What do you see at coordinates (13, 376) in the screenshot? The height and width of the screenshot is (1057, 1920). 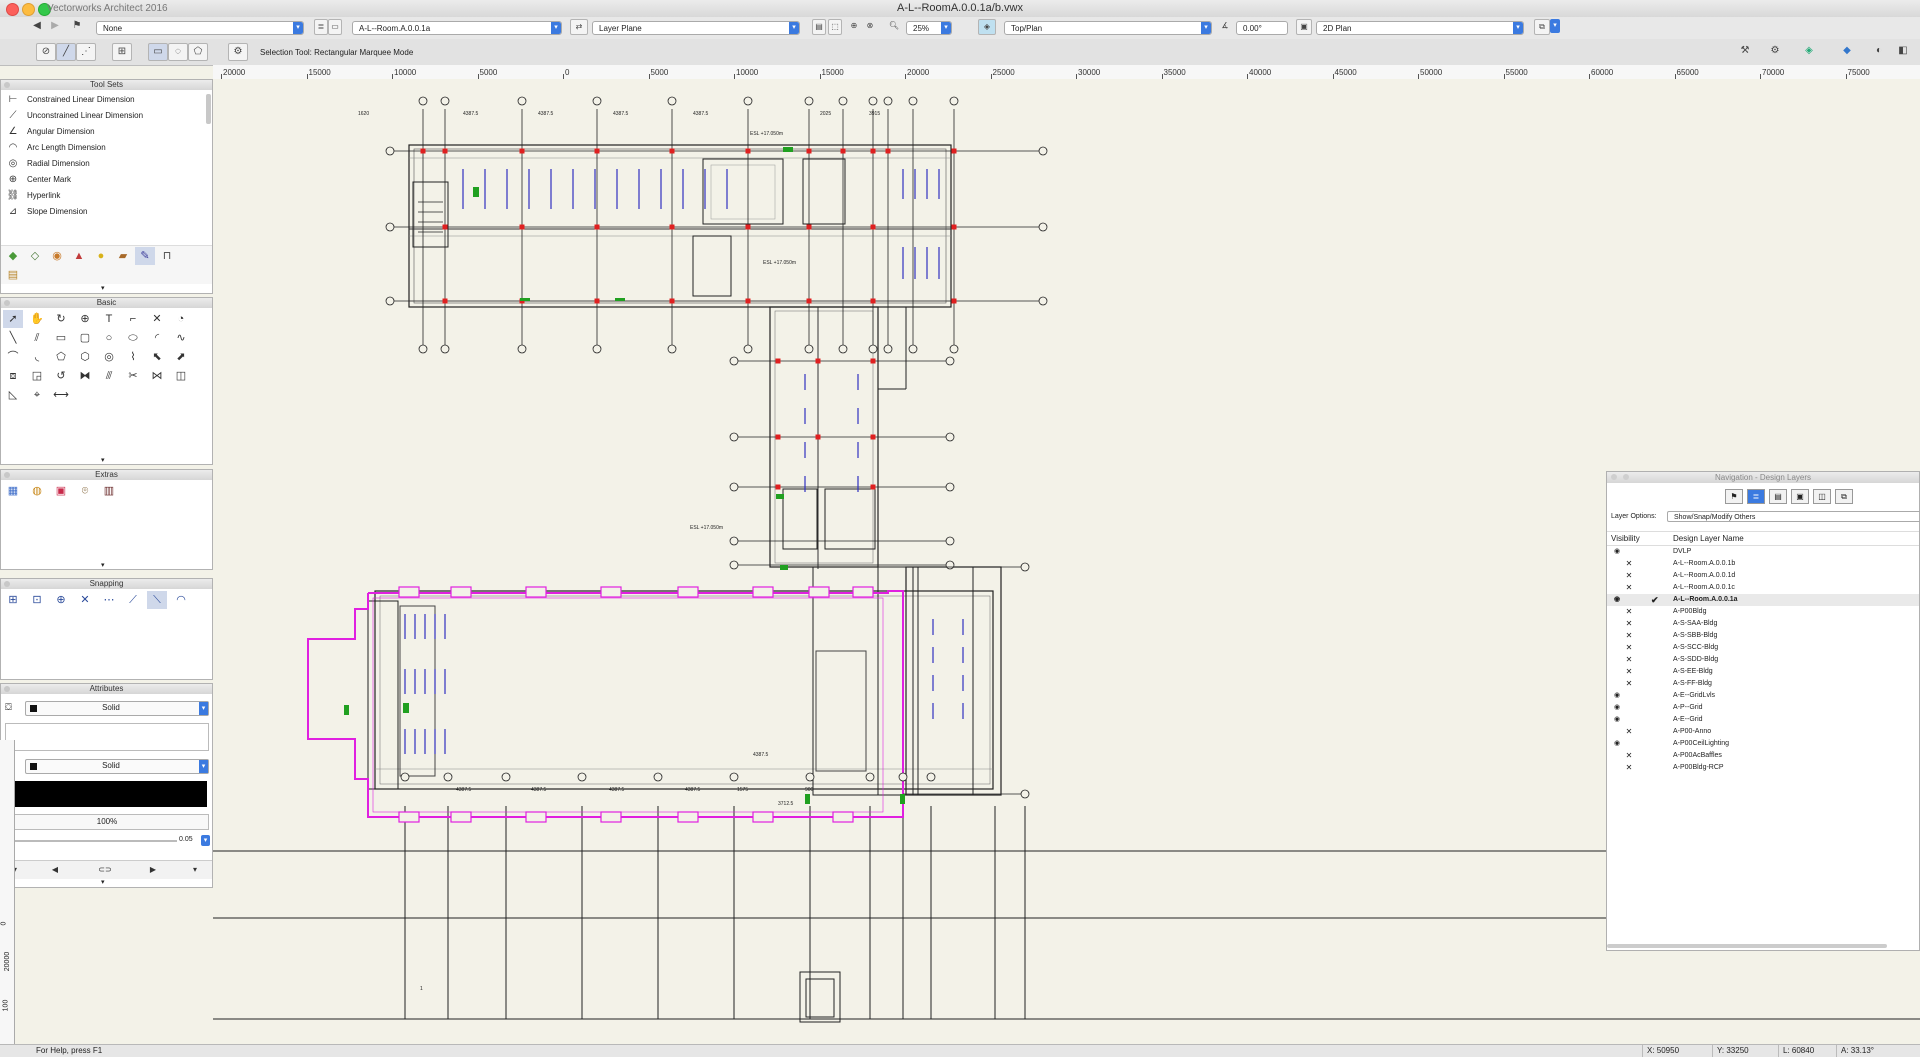 I see `offset-tool-icon: ⧈` at bounding box center [13, 376].